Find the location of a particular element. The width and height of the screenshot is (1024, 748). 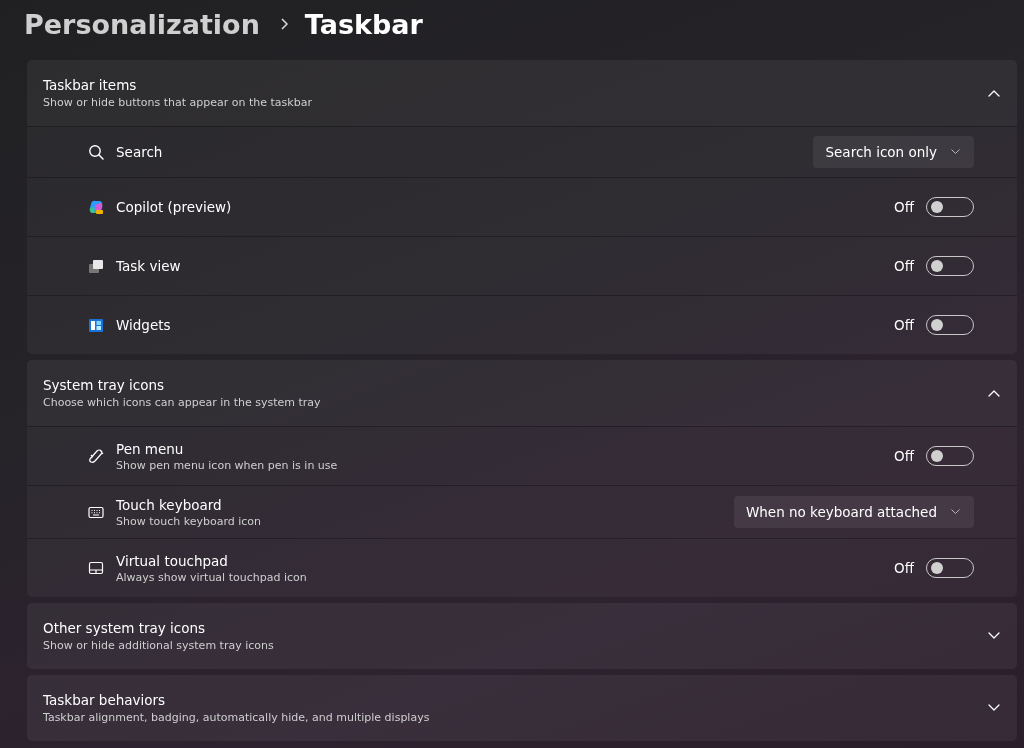

setting-label: Task view is located at coordinates (149, 266).